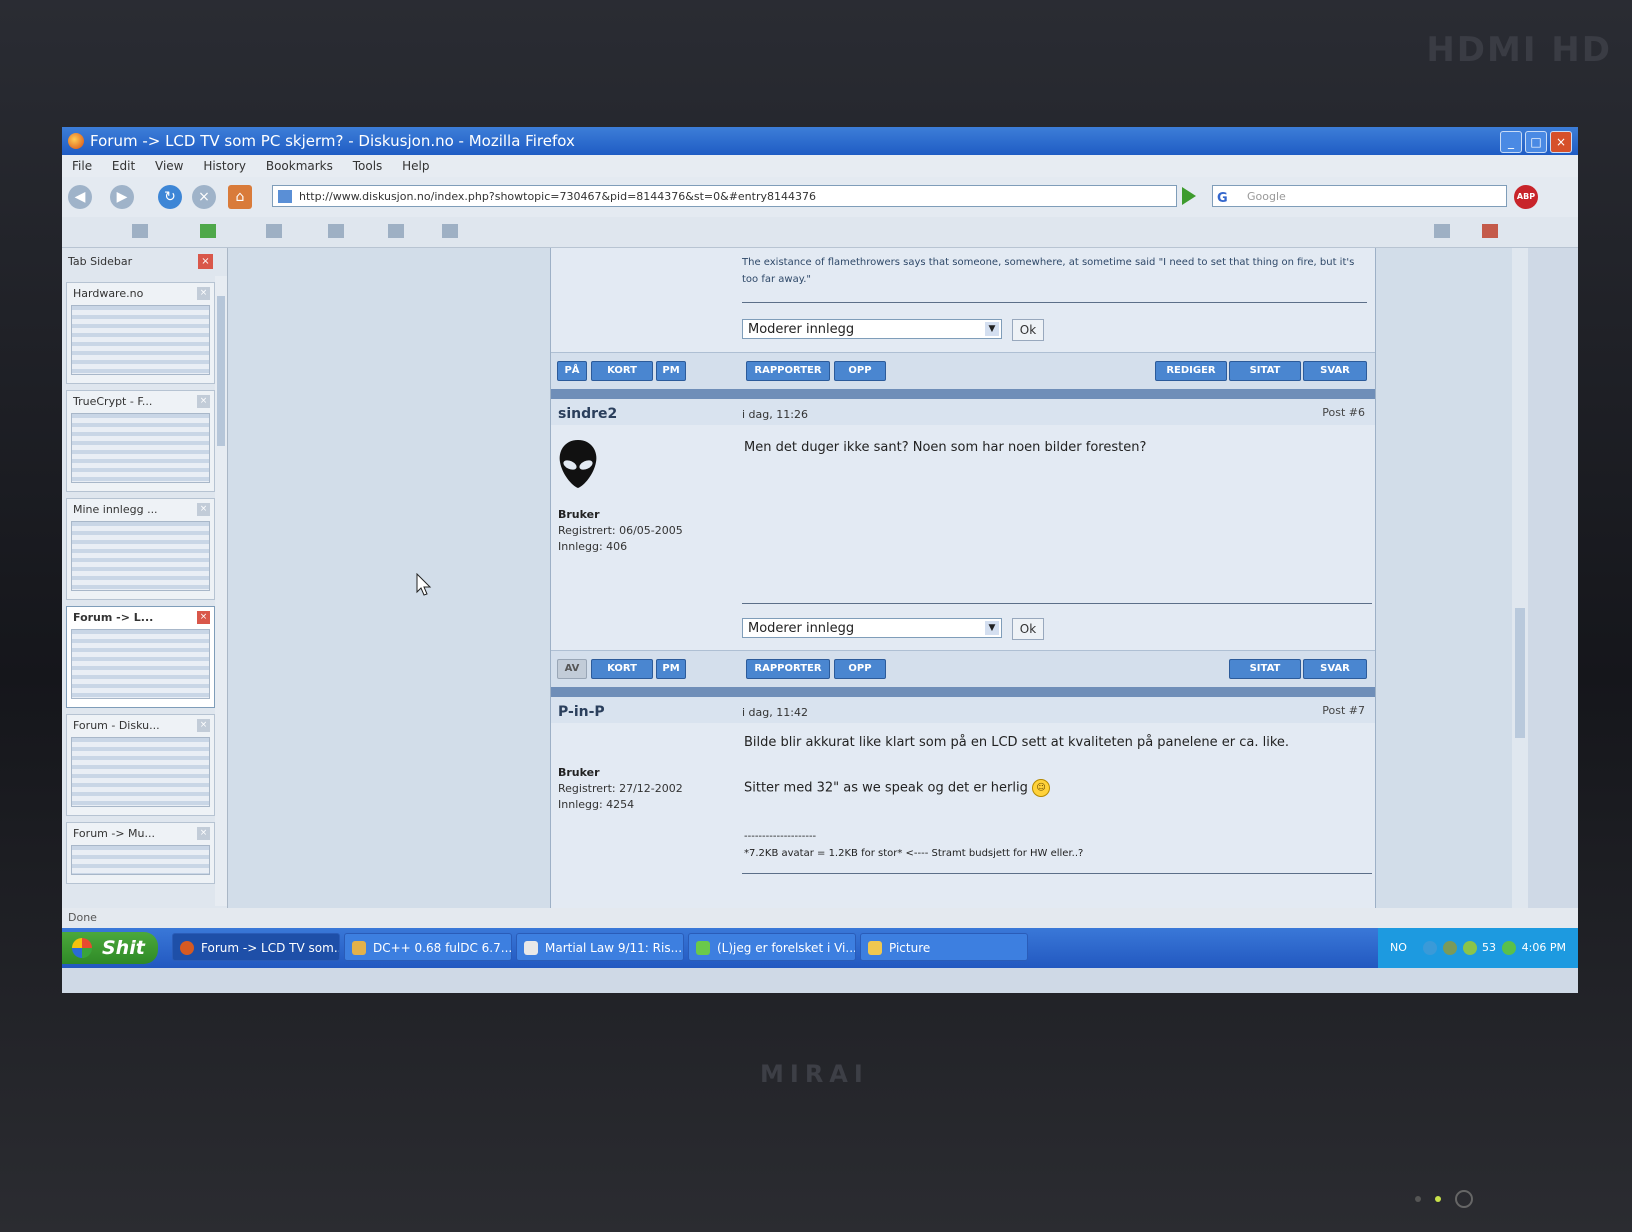 The height and width of the screenshot is (1232, 1632). What do you see at coordinates (123, 166) in the screenshot?
I see `menu-edit: Edit` at bounding box center [123, 166].